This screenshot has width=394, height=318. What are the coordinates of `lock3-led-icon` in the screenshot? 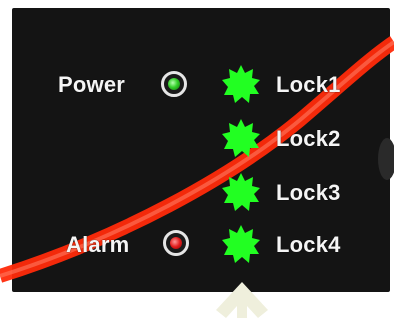 It's located at (241, 192).